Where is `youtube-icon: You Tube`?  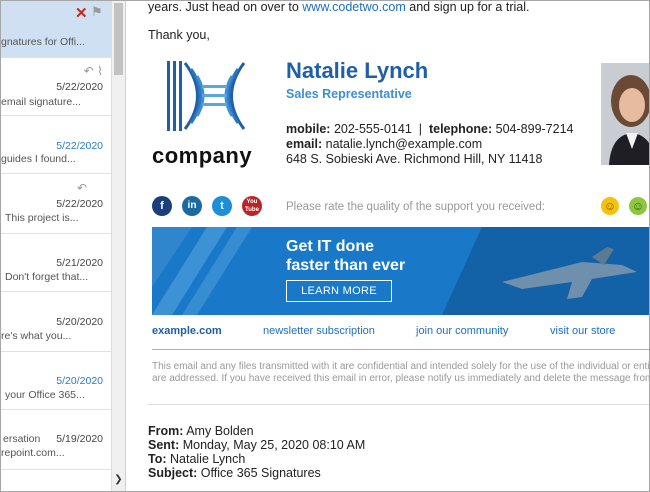 youtube-icon: You Tube is located at coordinates (252, 206).